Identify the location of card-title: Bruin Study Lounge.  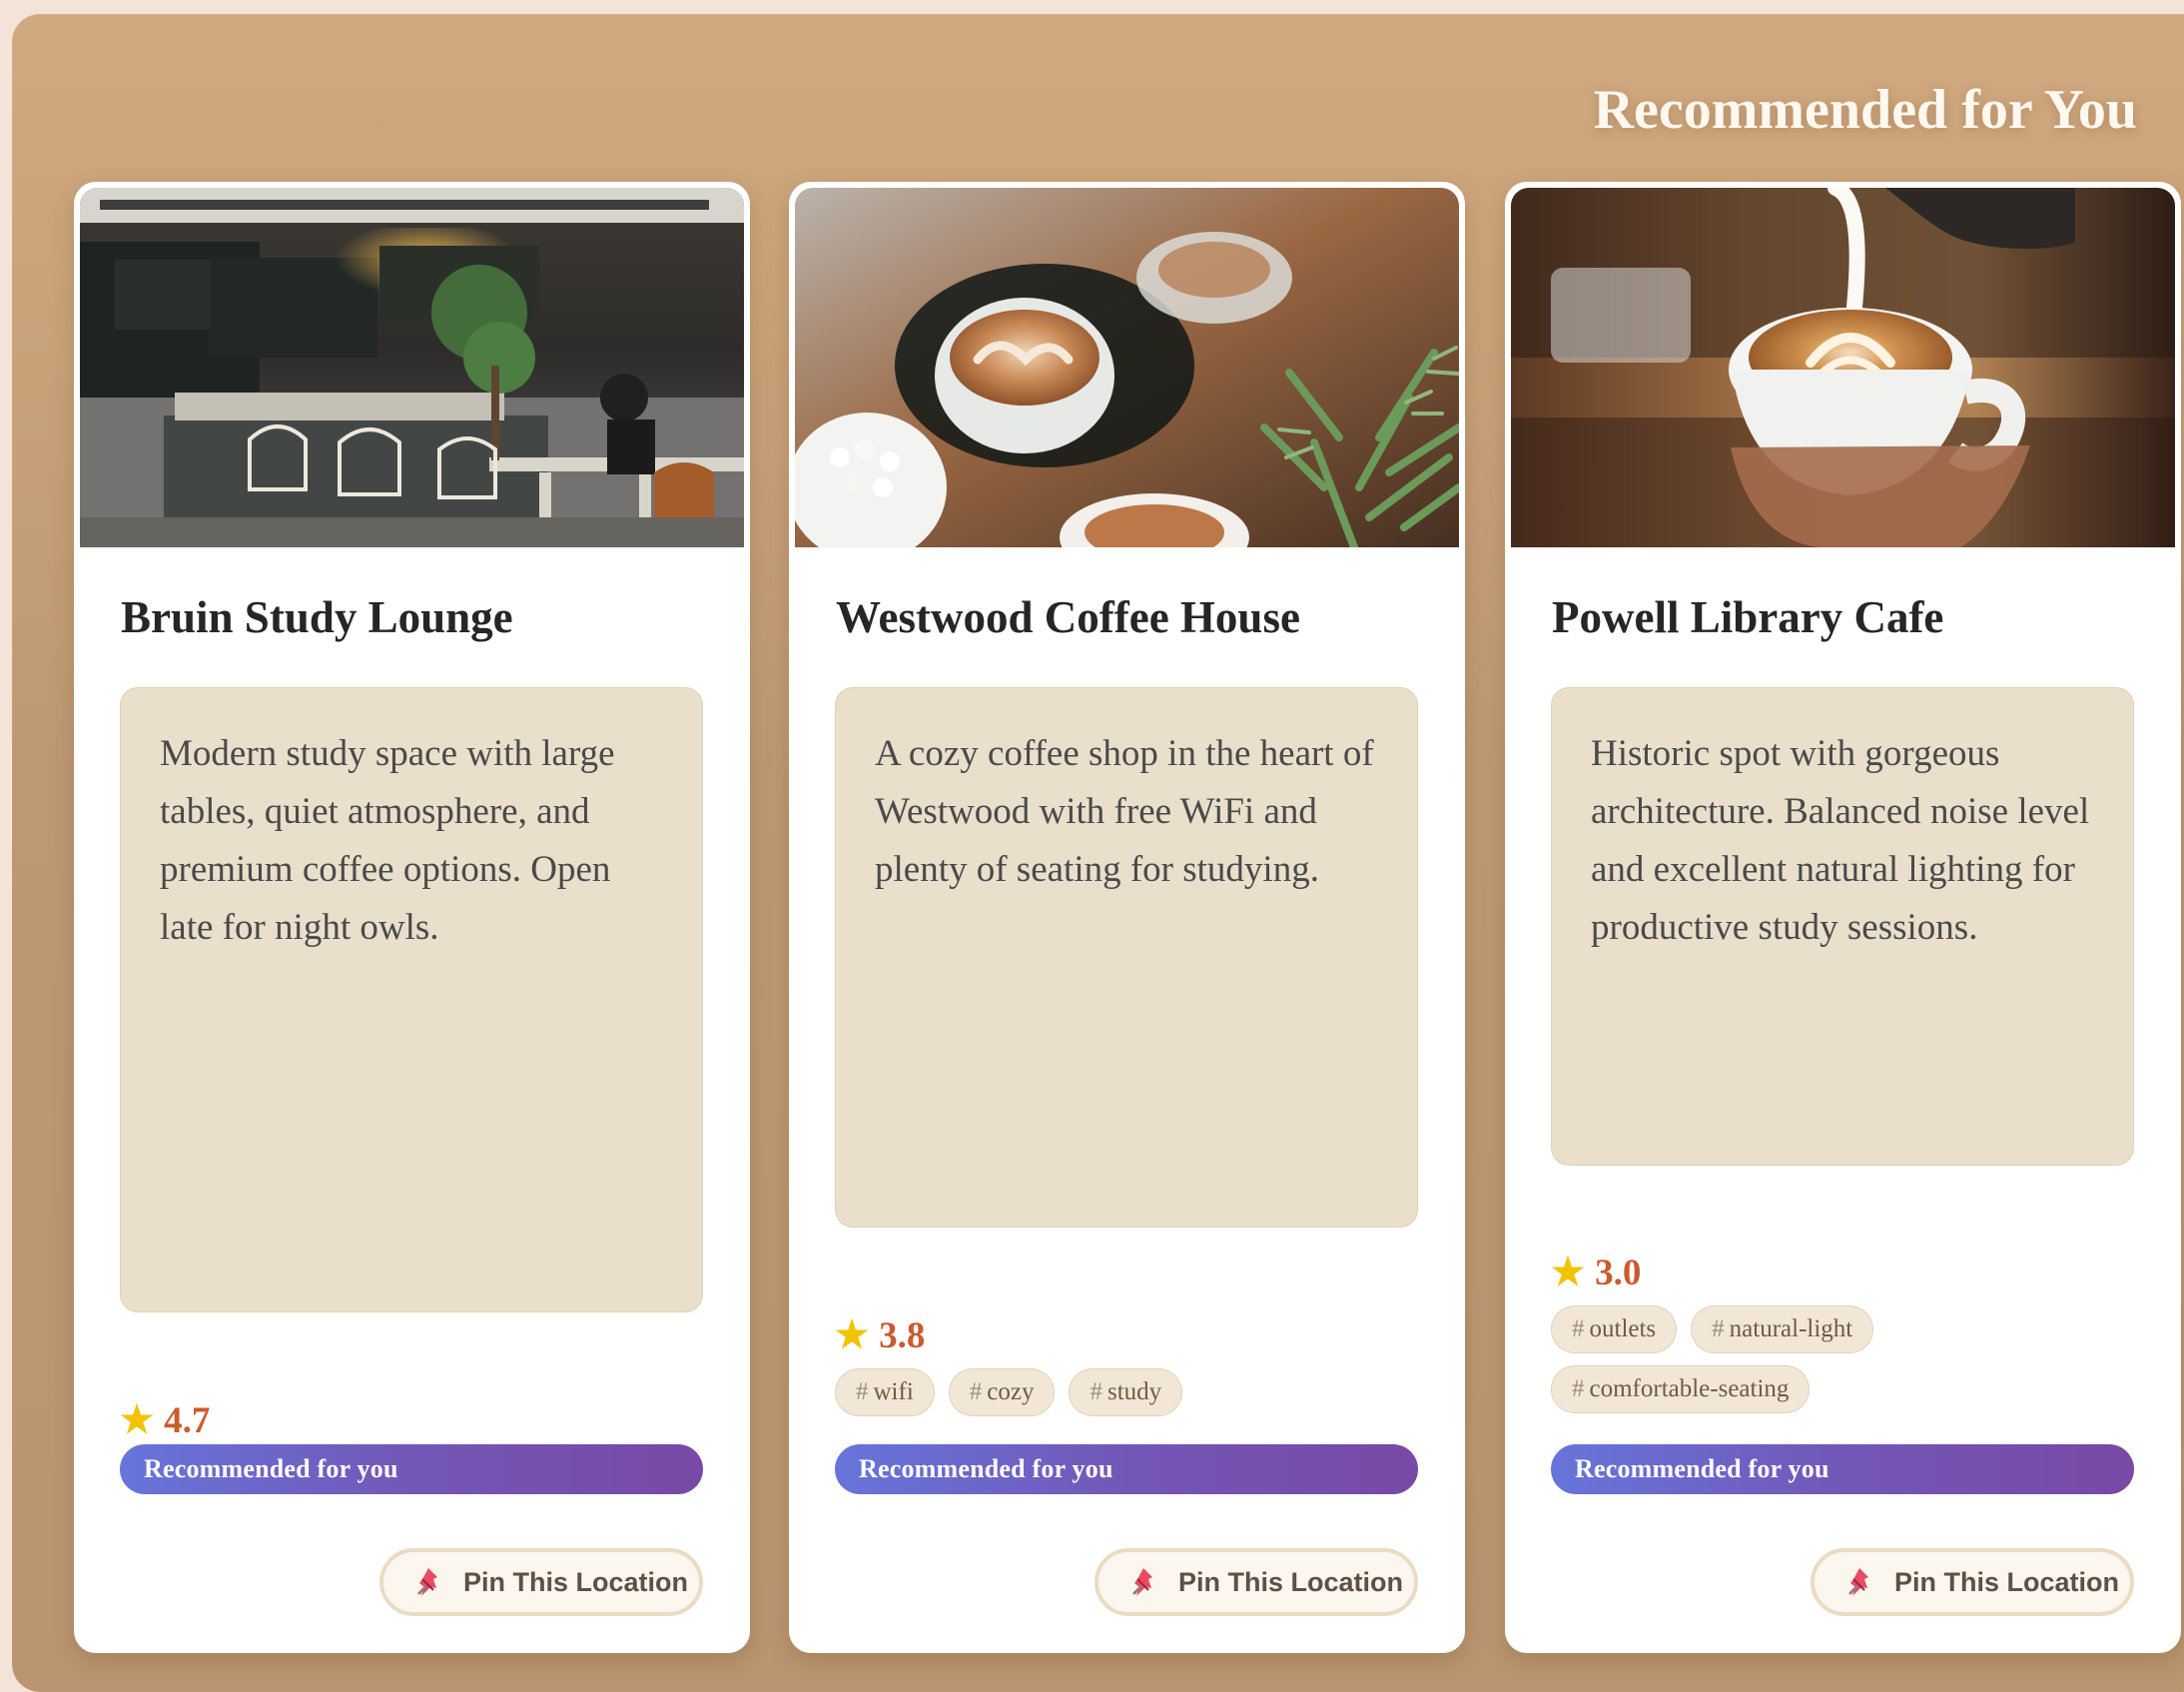
(317, 617).